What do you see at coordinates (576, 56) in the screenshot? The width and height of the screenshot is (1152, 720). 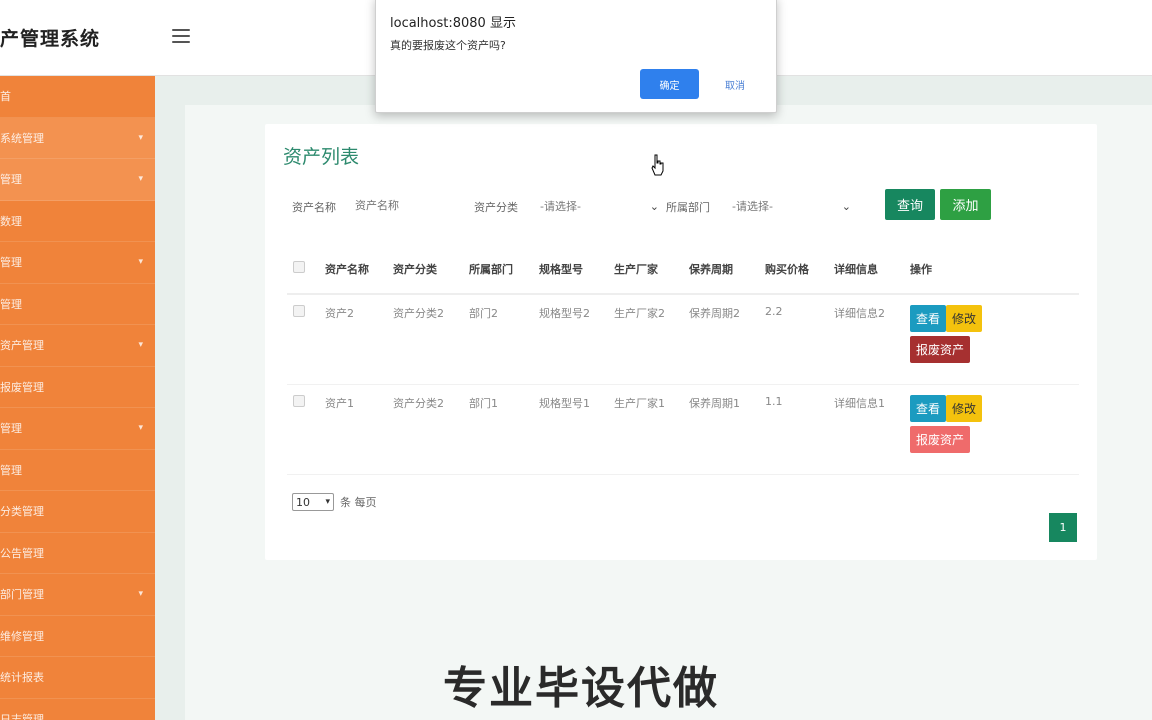 I see `confirm-dialog: localhost:8080 显示 真的要报废这个资产吗? 确定 取消` at bounding box center [576, 56].